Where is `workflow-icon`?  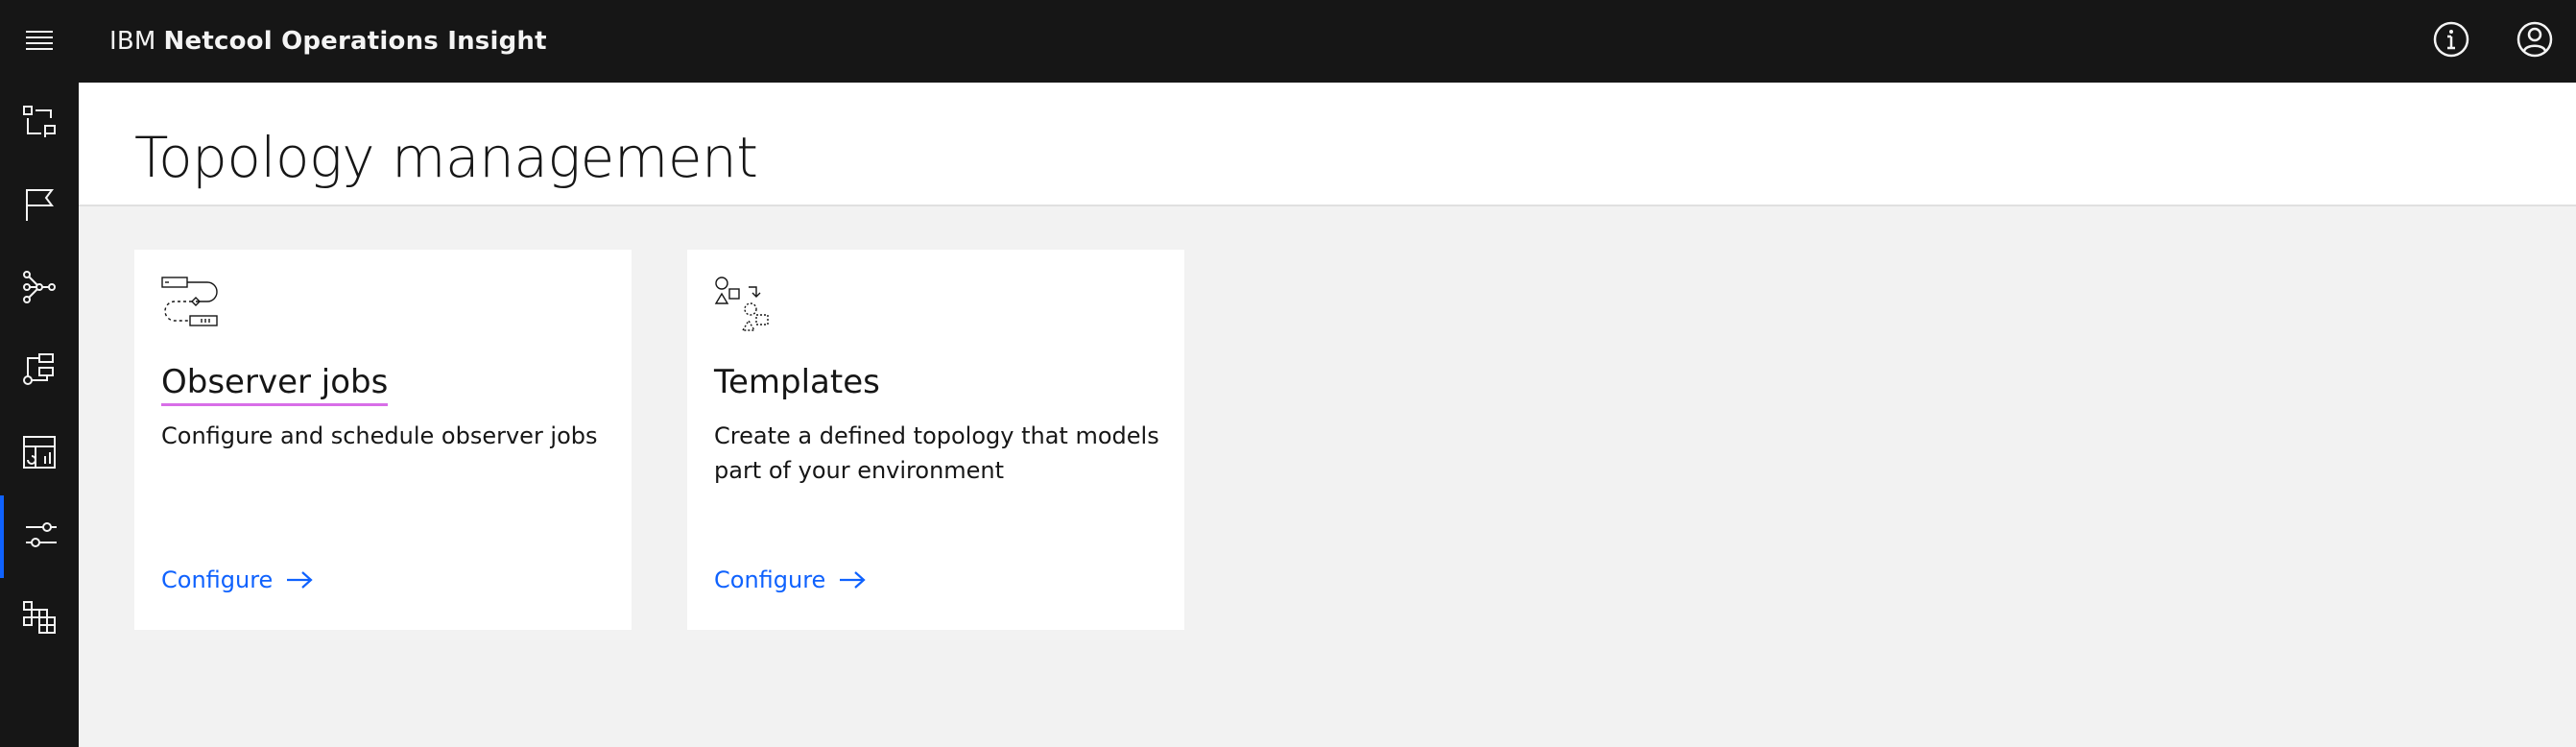
workflow-icon is located at coordinates (39, 372).